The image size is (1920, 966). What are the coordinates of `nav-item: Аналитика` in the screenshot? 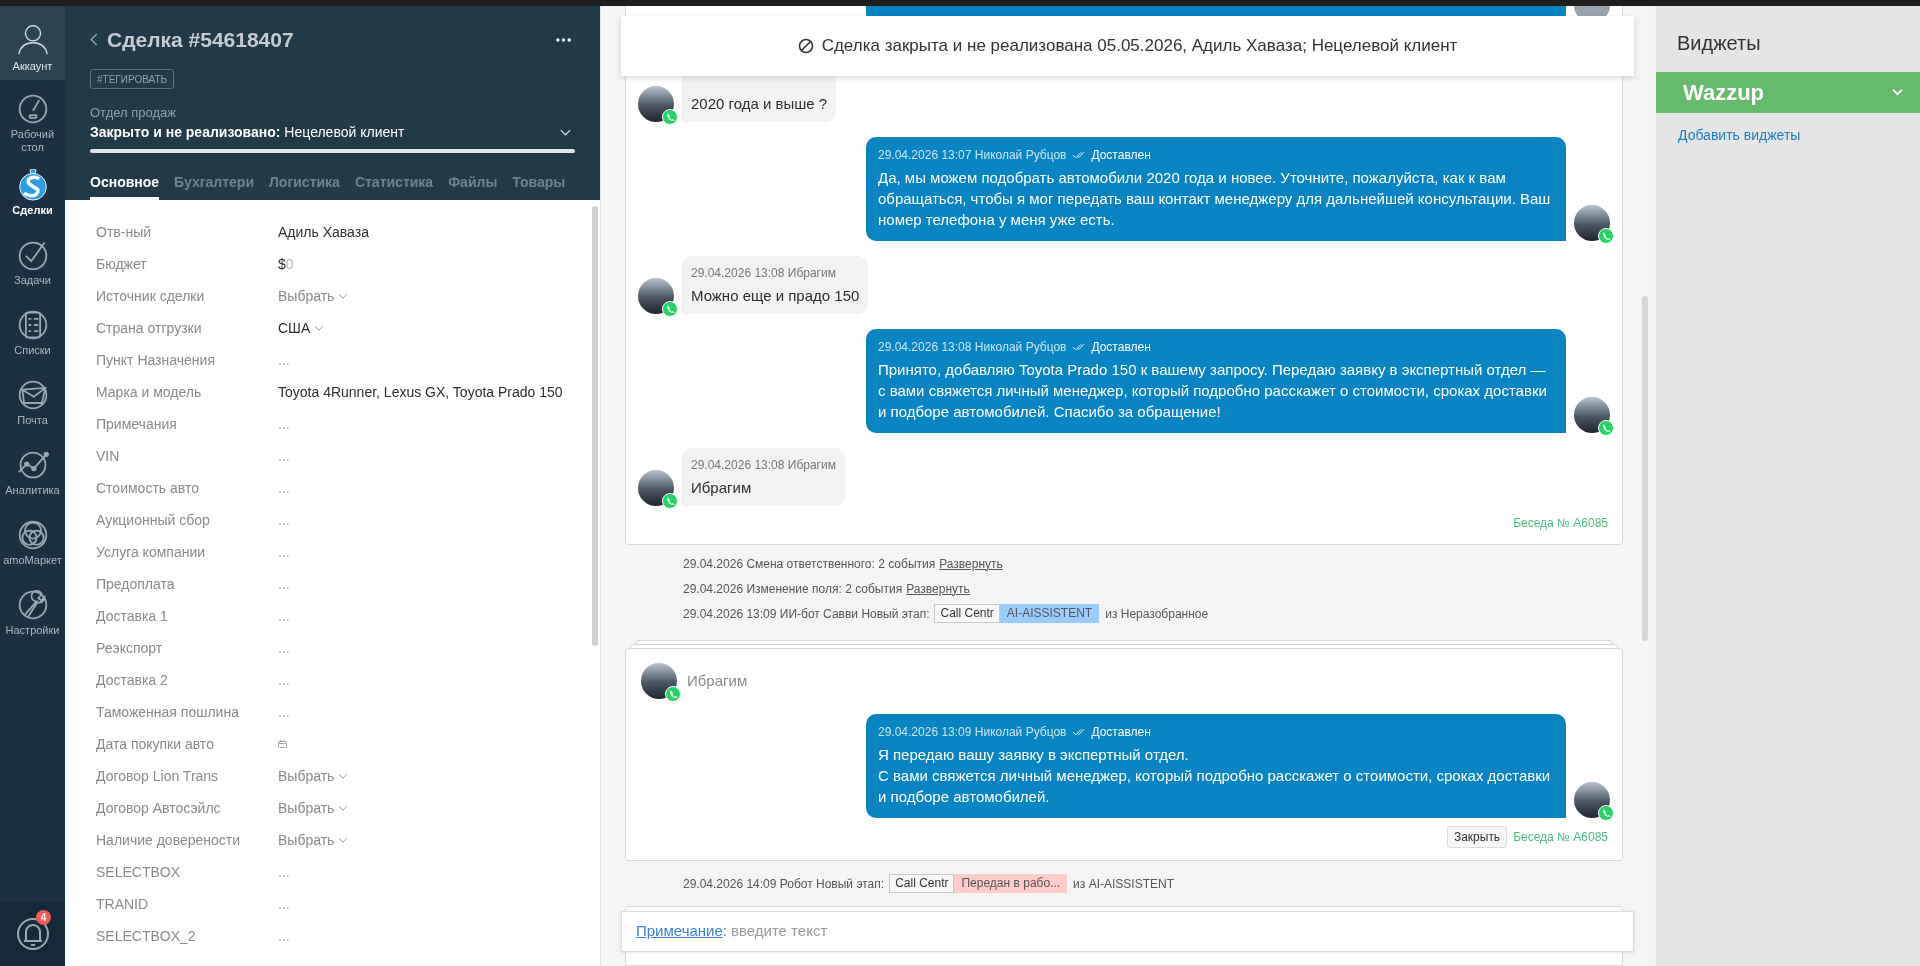 It's located at (32, 473).